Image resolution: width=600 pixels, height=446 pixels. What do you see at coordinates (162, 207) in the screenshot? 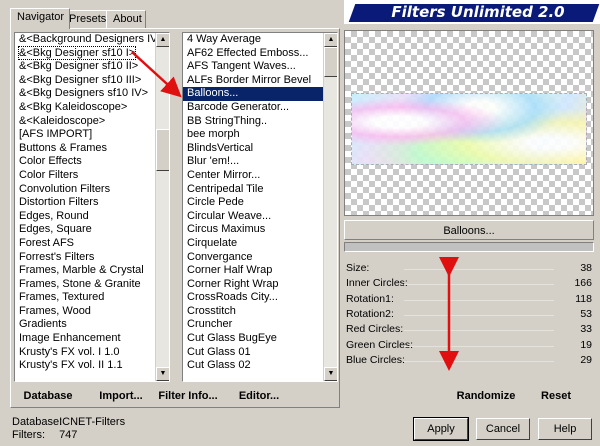
I see `category-scrollbar: ▲ ▼` at bounding box center [162, 207].